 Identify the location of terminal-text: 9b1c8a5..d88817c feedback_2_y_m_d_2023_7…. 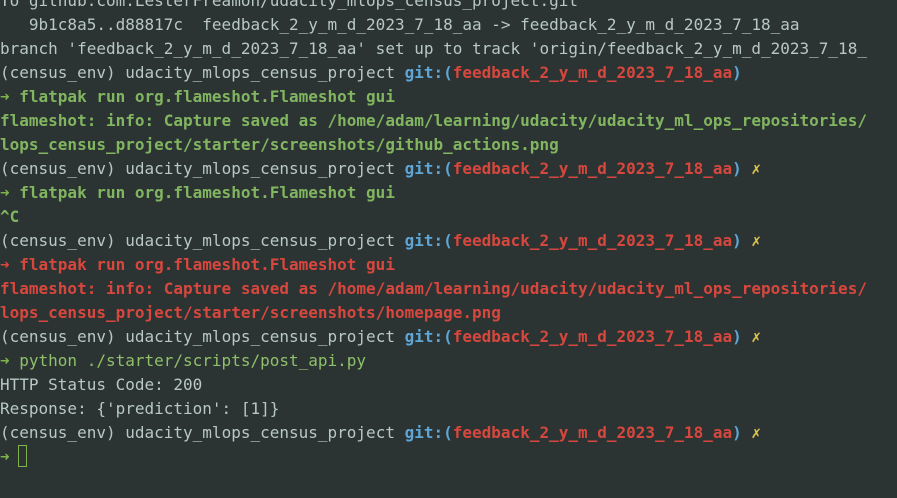
(400, 24).